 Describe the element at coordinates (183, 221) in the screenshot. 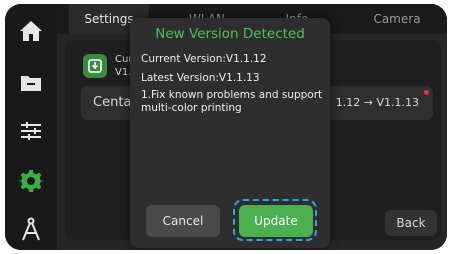

I see `cancel-button: Cancel` at that location.